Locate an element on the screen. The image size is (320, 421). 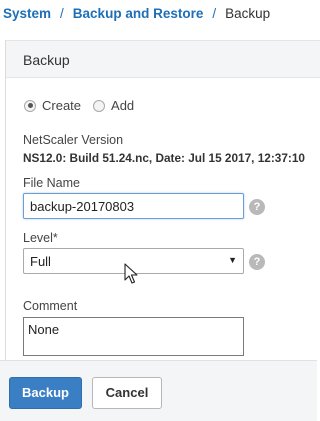
file-name-input: backup-20170803 is located at coordinates (133, 206).